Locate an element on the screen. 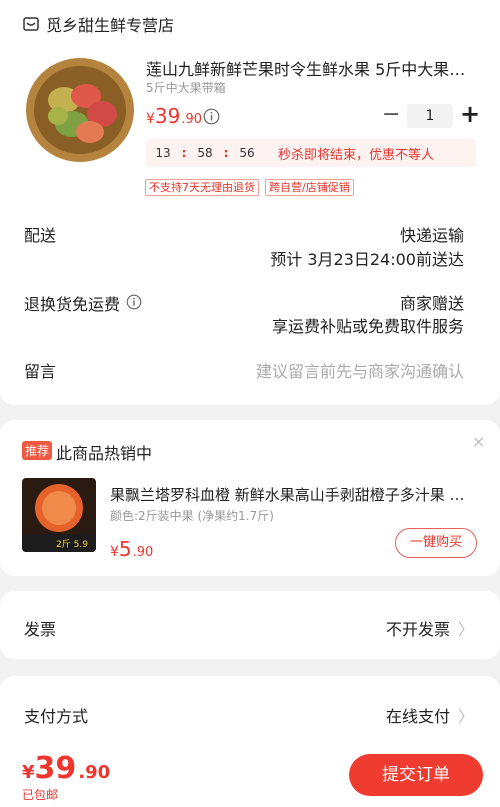 The image size is (500, 807). countdown-seconds: 56 is located at coordinates (247, 153).